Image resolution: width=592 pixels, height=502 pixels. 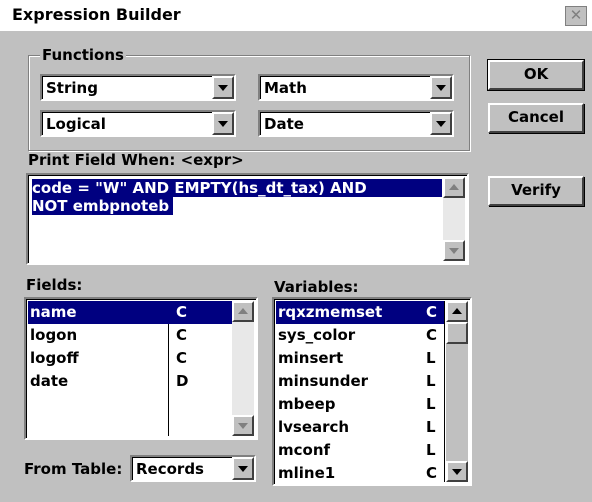 What do you see at coordinates (73, 469) in the screenshot?
I see `from-table-label: From Table:` at bounding box center [73, 469].